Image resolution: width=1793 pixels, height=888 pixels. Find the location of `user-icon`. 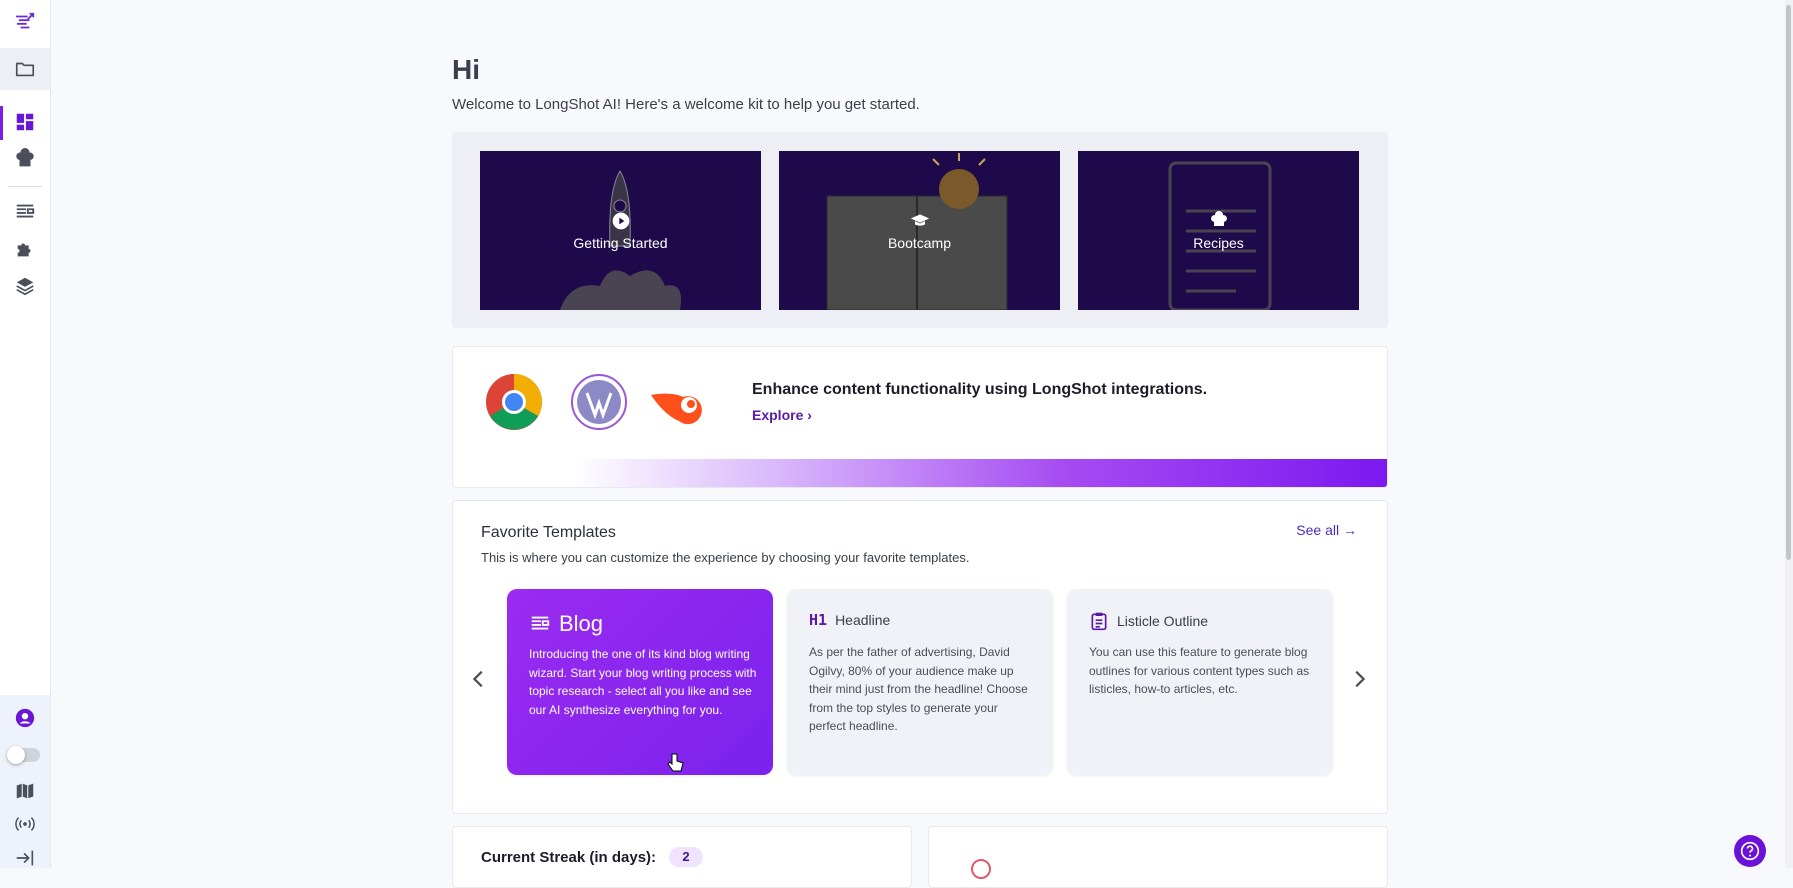

user-icon is located at coordinates (25, 718).